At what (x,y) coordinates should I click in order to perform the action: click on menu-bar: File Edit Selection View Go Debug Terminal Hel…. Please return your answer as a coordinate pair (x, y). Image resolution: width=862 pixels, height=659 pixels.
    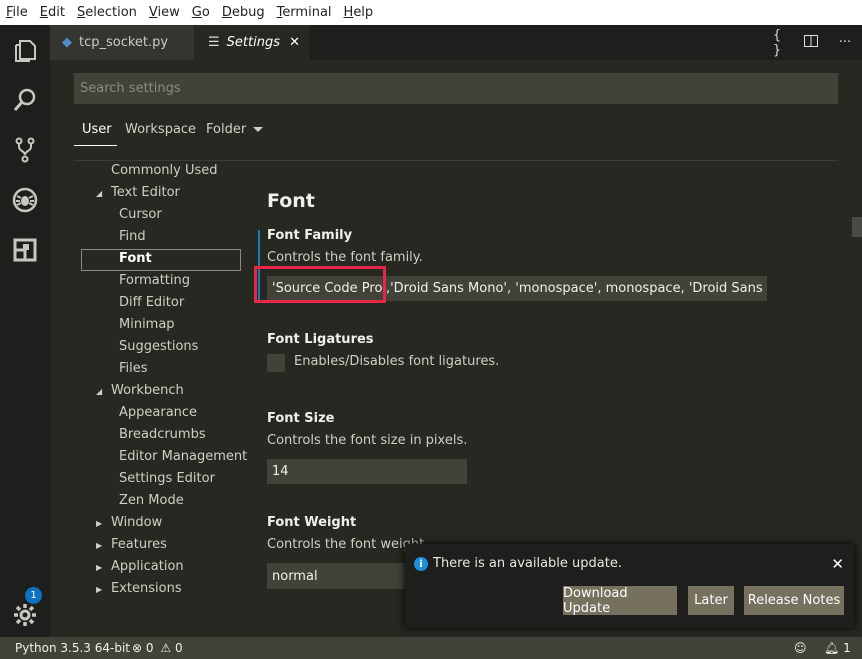
    Looking at the image, I should click on (431, 12).